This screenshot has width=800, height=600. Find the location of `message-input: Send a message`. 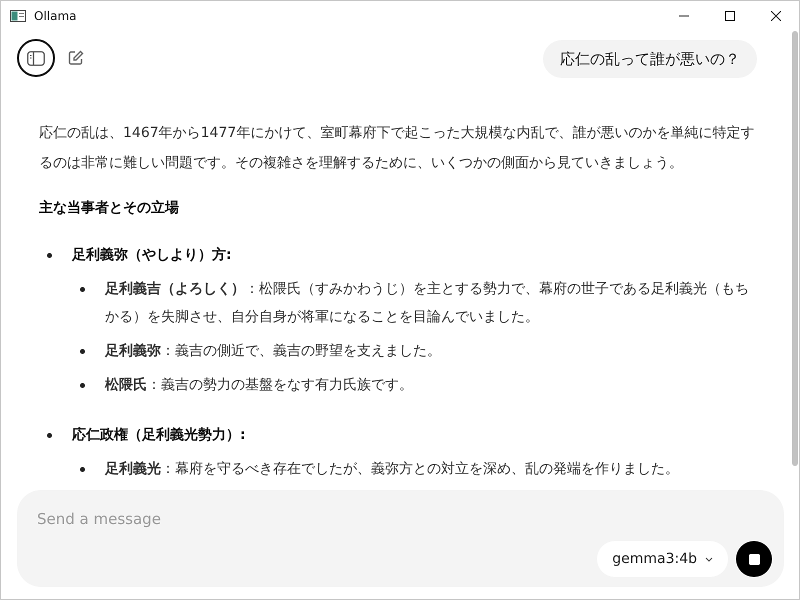

message-input: Send a message is located at coordinates (287, 519).